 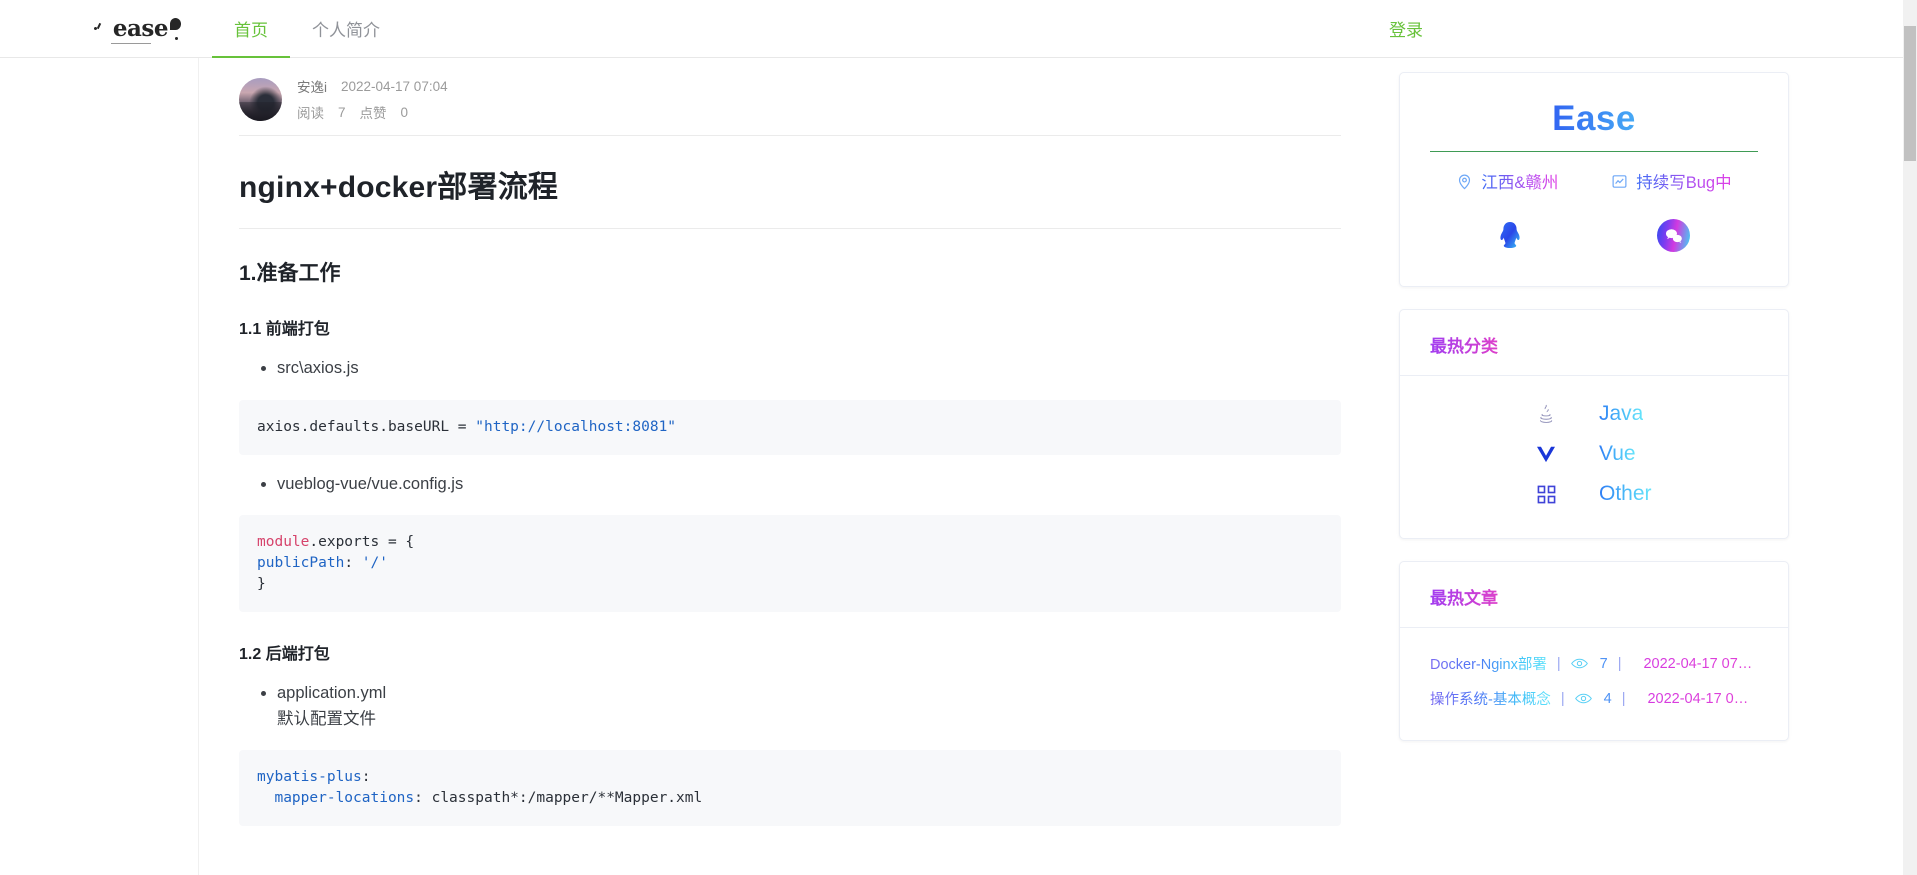 I want to click on wechat-icon, so click(x=1674, y=235).